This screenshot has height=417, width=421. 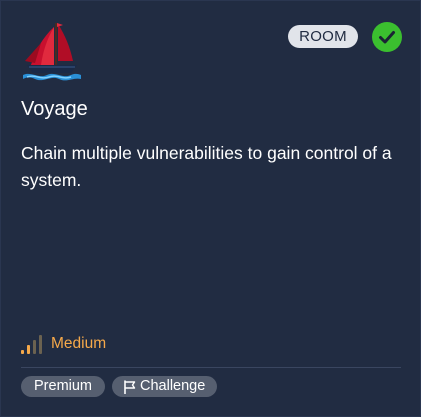 What do you see at coordinates (211, 367) in the screenshot?
I see `divider` at bounding box center [211, 367].